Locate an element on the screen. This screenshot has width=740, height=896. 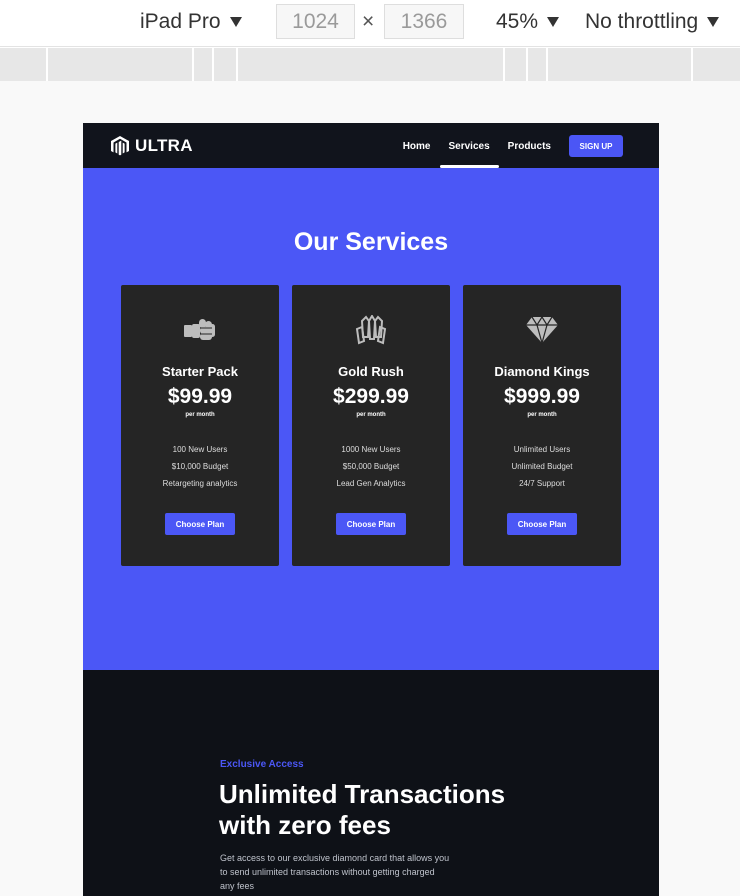
nav-link-services: Services is located at coordinates (469, 151).